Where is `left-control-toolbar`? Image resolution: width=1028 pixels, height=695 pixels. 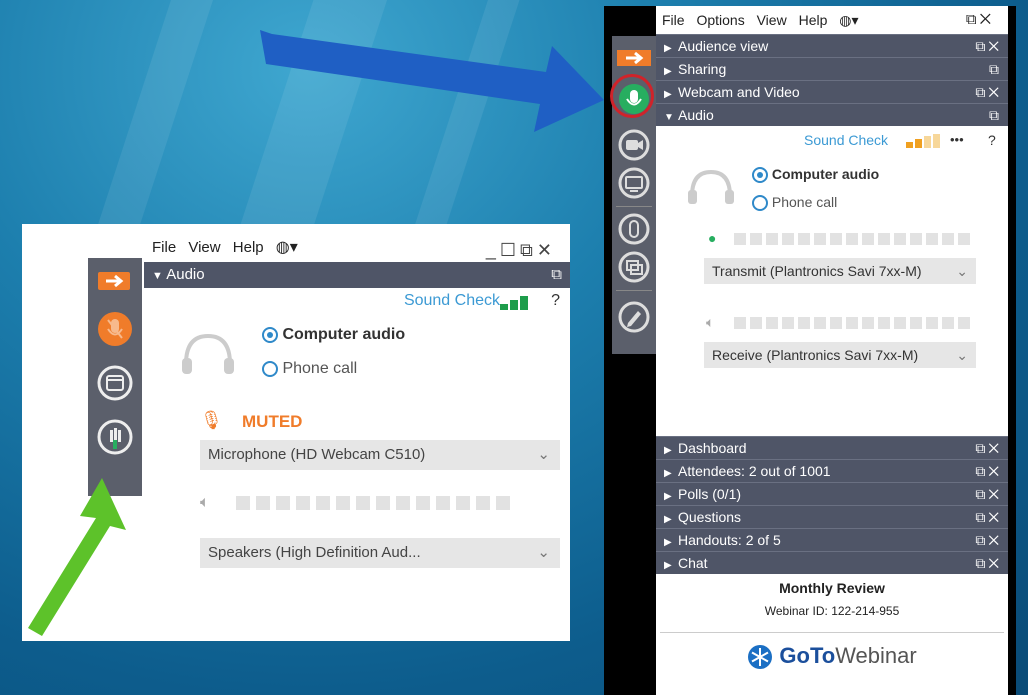
left-control-toolbar is located at coordinates (115, 377).